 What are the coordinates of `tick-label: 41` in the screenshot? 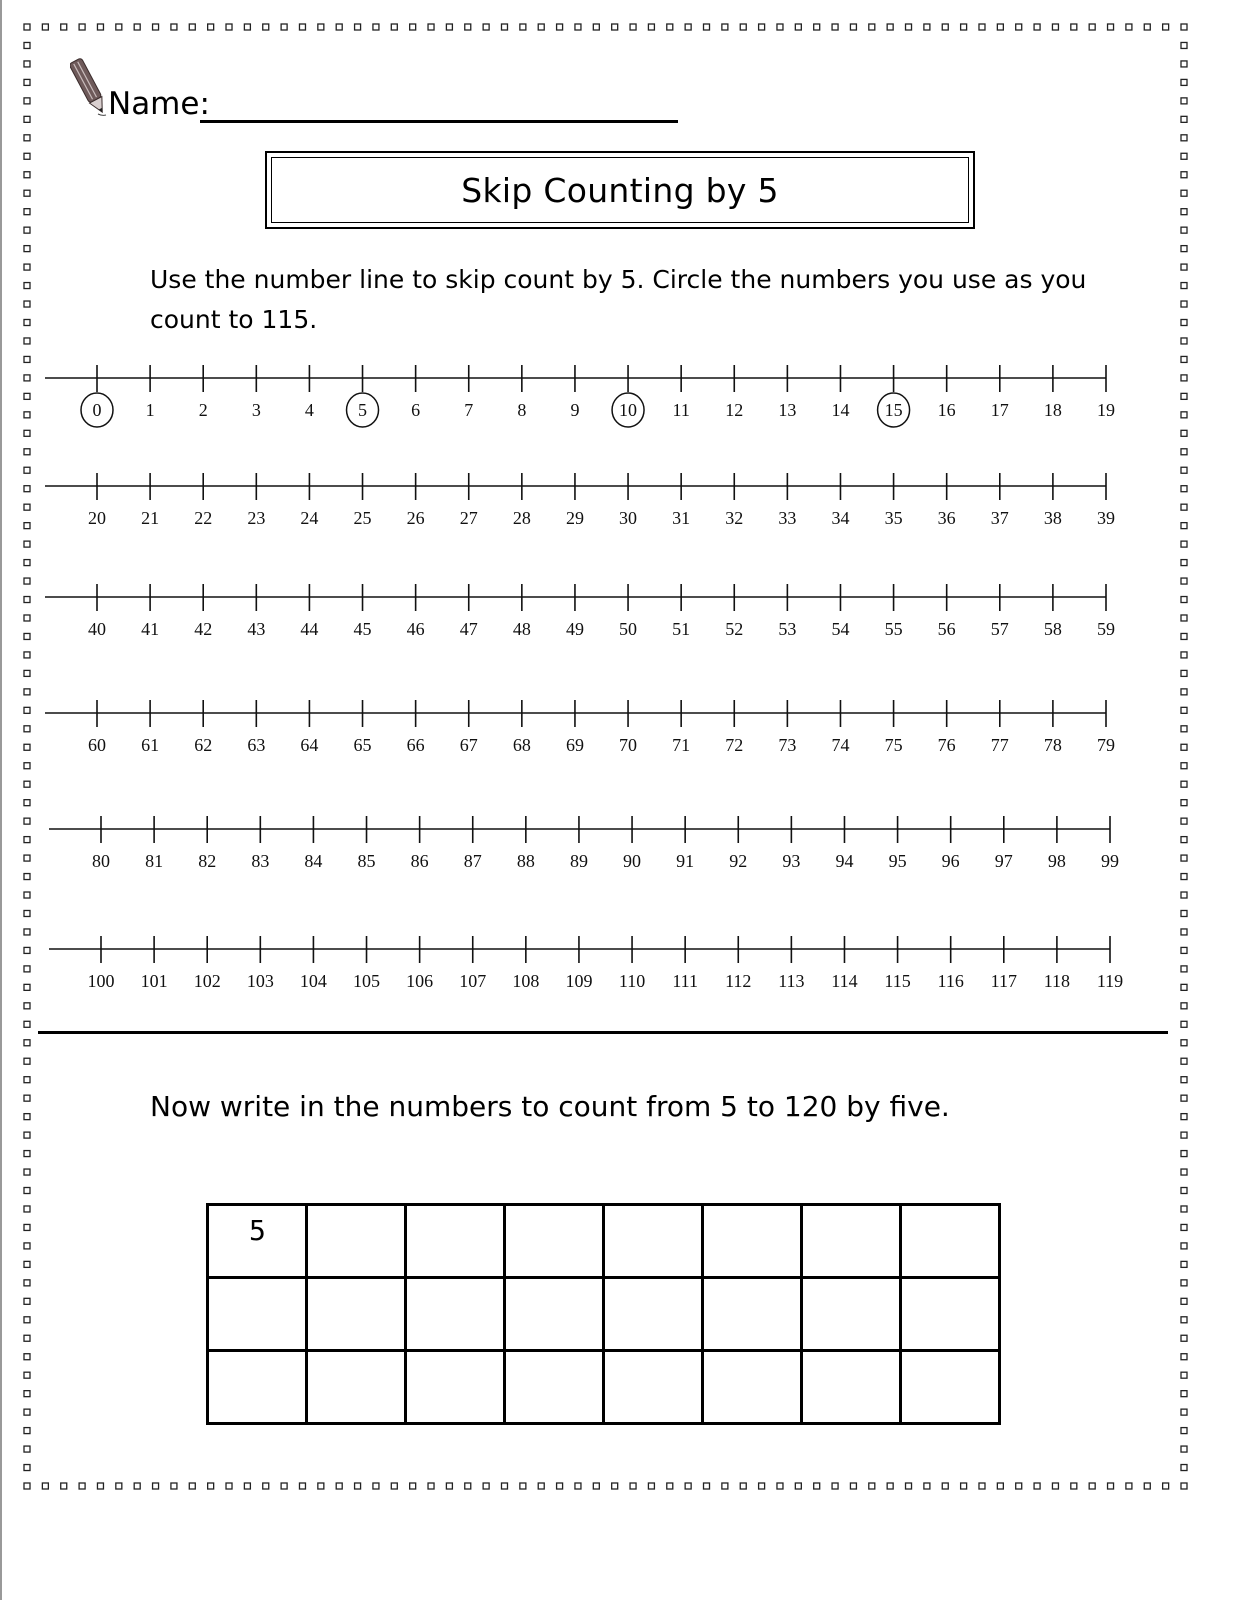 It's located at (150, 629).